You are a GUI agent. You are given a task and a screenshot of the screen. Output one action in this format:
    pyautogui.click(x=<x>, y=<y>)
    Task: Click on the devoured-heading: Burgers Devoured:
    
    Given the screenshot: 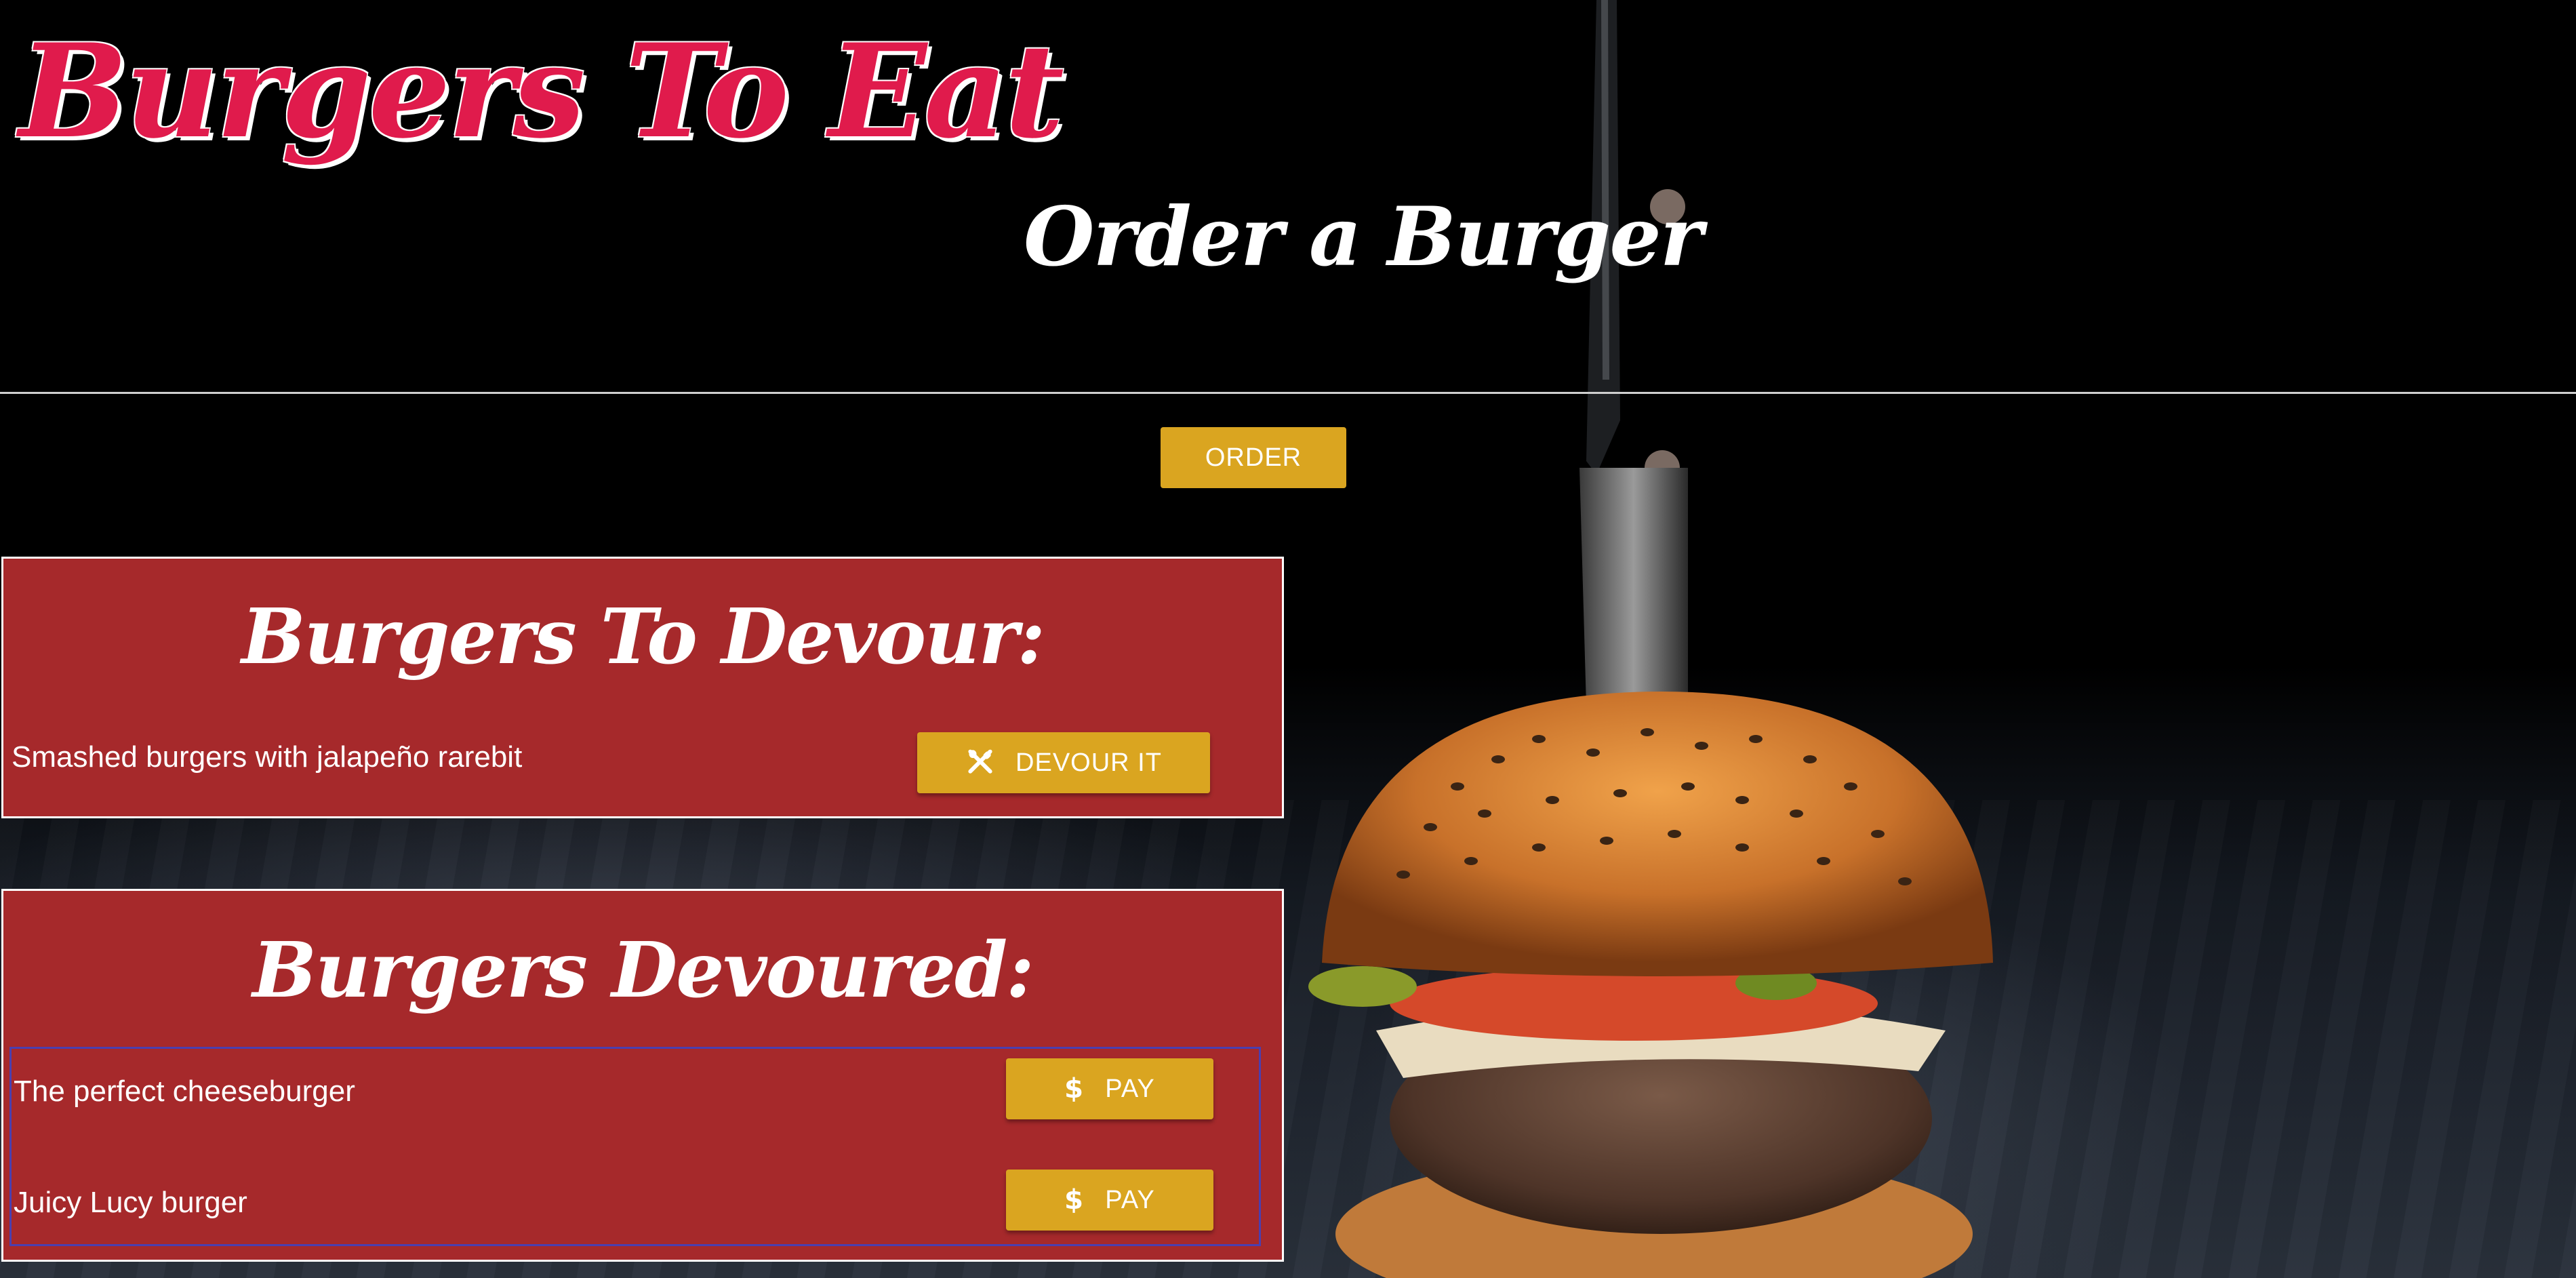 What is the action you would take?
    pyautogui.click(x=643, y=970)
    